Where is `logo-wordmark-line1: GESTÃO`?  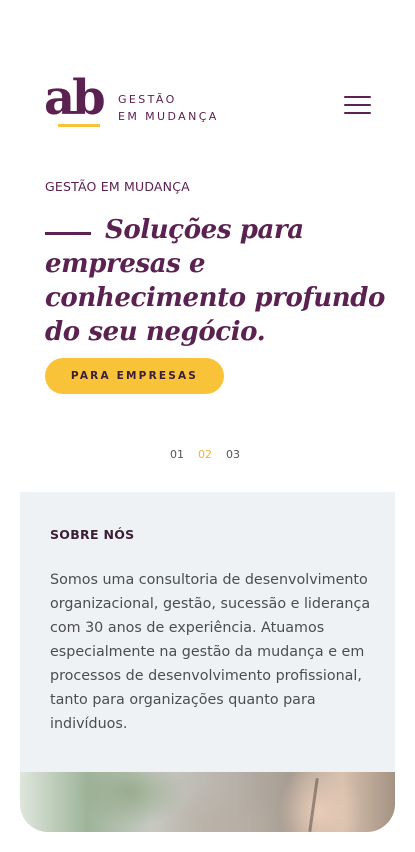 logo-wordmark-line1: GESTÃO is located at coordinates (147, 99).